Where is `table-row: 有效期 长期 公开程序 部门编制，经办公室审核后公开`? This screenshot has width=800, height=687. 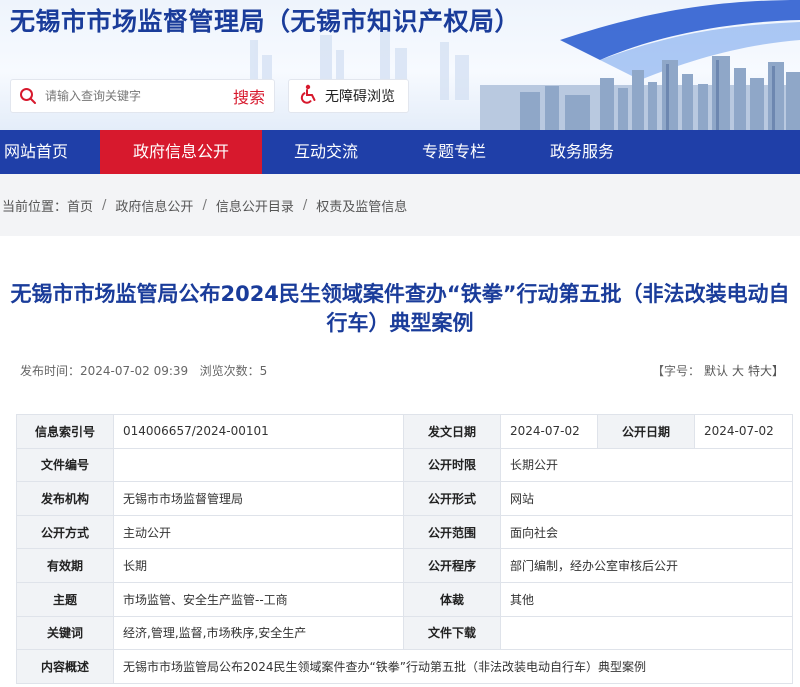 table-row: 有效期 长期 公开程序 部门编制，经办公室审核后公开 is located at coordinates (404, 565).